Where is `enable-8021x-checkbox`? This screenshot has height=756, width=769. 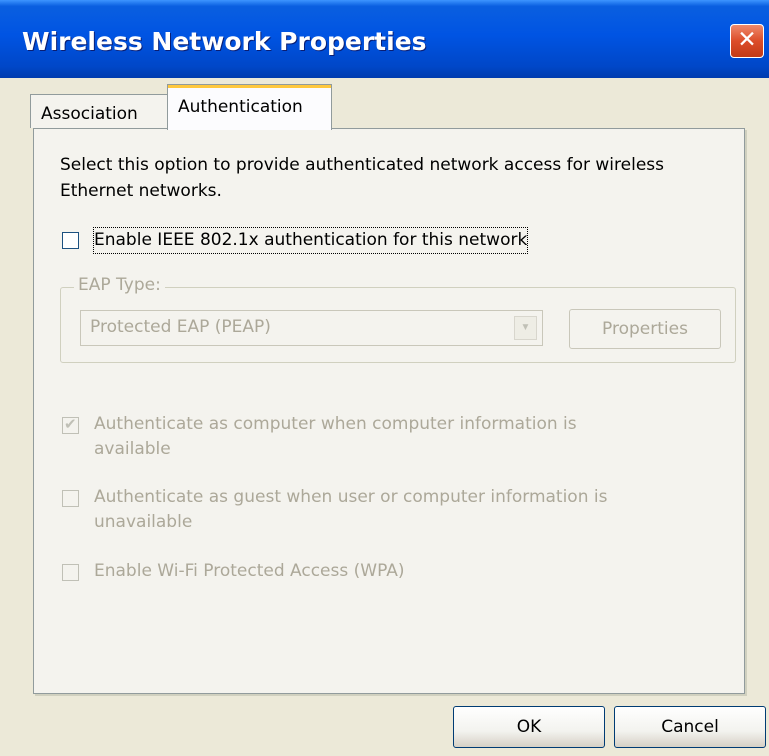 enable-8021x-checkbox is located at coordinates (70, 240).